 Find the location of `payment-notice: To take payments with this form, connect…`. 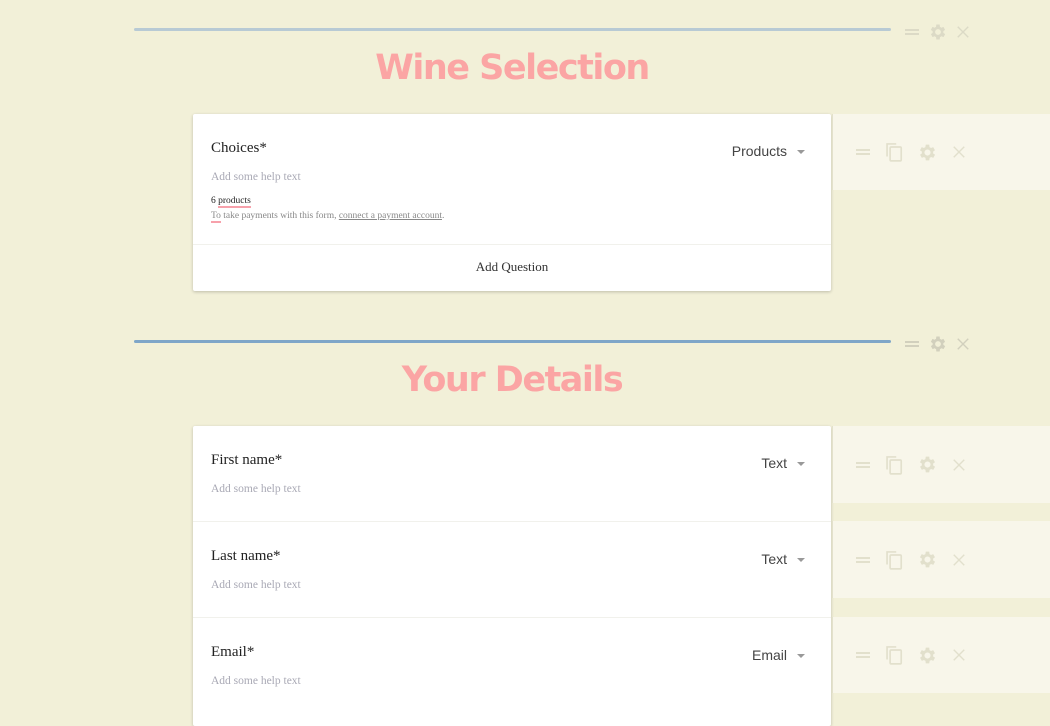

payment-notice: To take payments with this form, connect… is located at coordinates (328, 217).